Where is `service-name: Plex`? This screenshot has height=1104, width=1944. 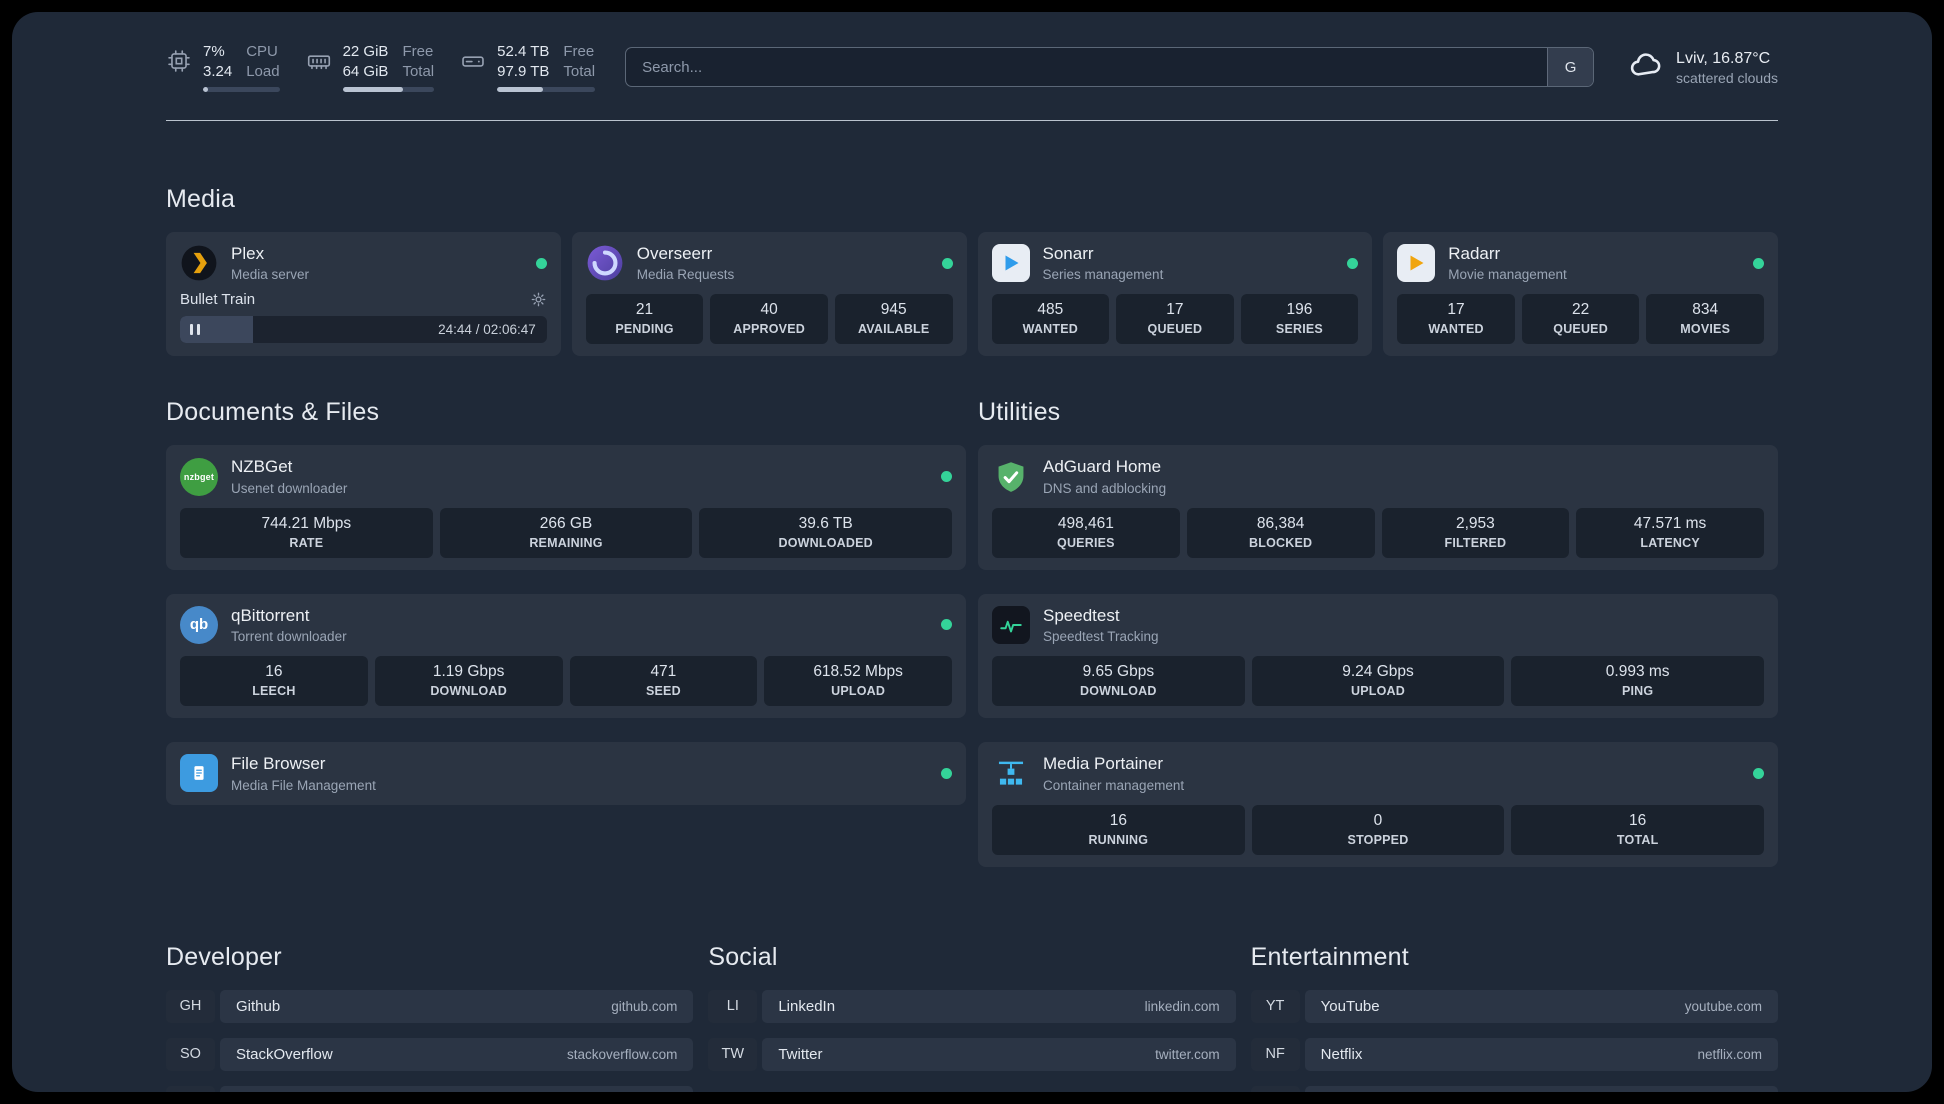 service-name: Plex is located at coordinates (248, 253).